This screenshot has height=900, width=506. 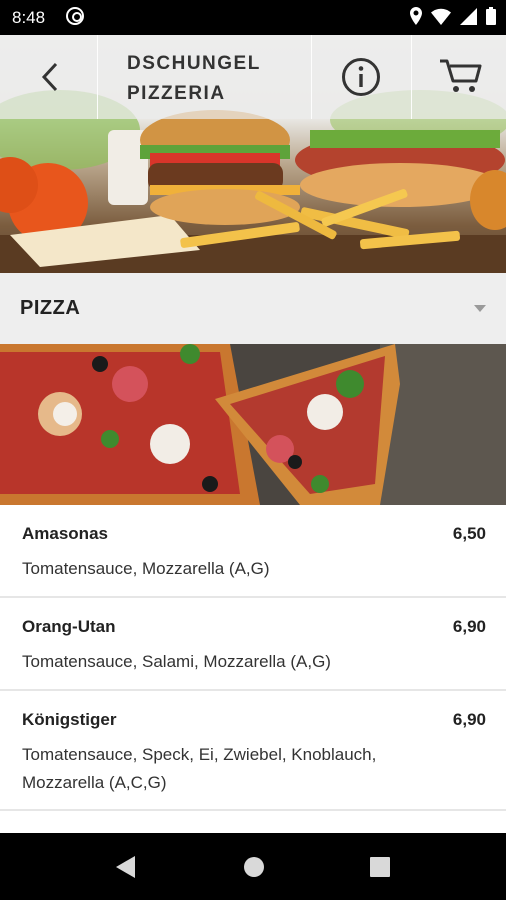 I want to click on recents-nav-icon, so click(x=380, y=867).